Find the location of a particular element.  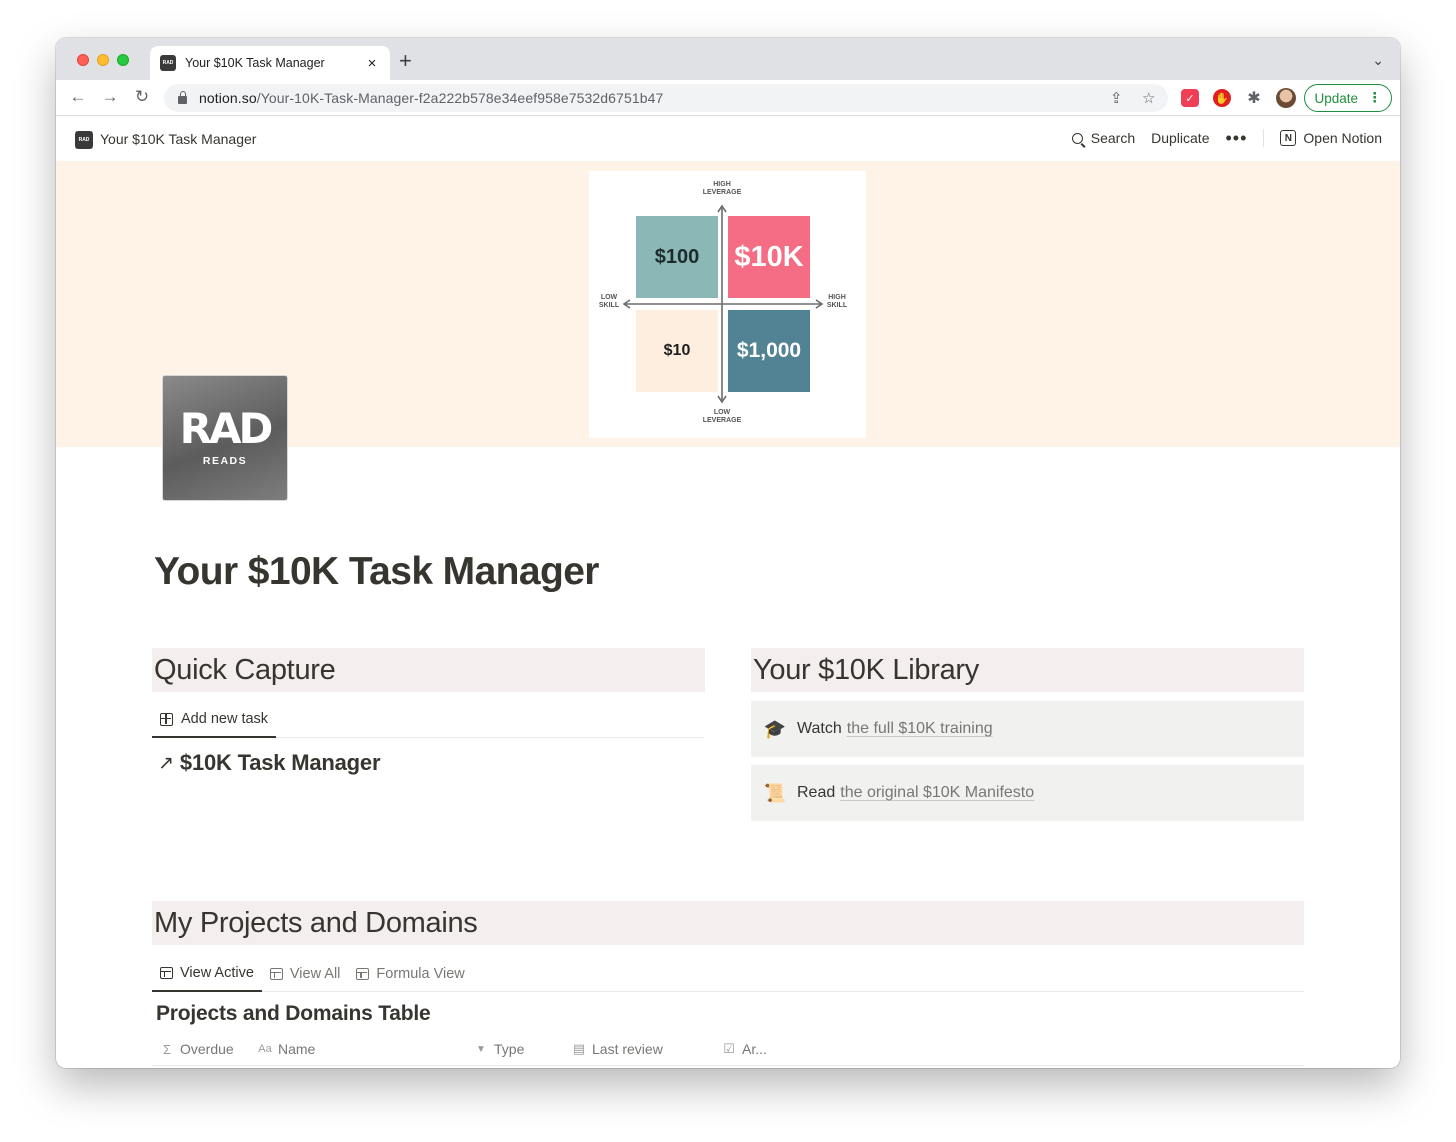

add-new-task-button: Add new task is located at coordinates (214, 720).